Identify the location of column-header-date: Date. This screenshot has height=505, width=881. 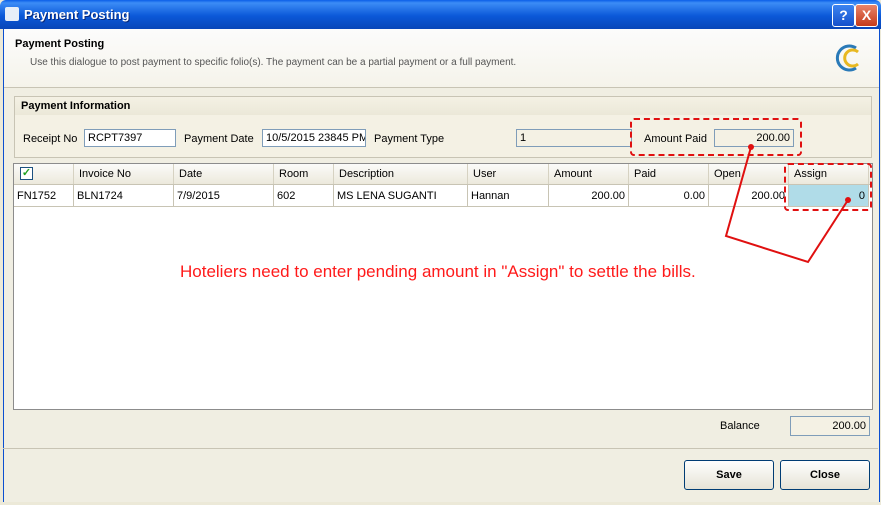
(224, 174).